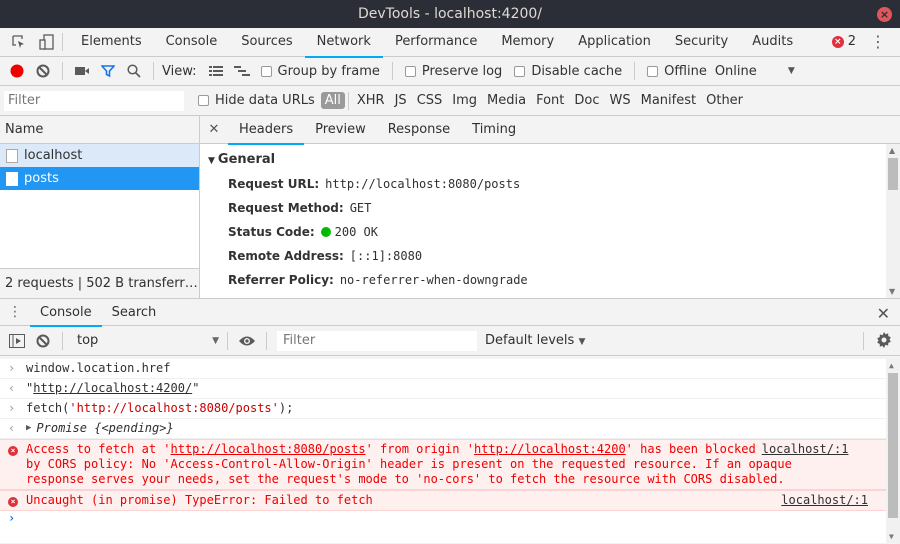  I want to click on expand-triangle-icon: ▶, so click(28, 428).